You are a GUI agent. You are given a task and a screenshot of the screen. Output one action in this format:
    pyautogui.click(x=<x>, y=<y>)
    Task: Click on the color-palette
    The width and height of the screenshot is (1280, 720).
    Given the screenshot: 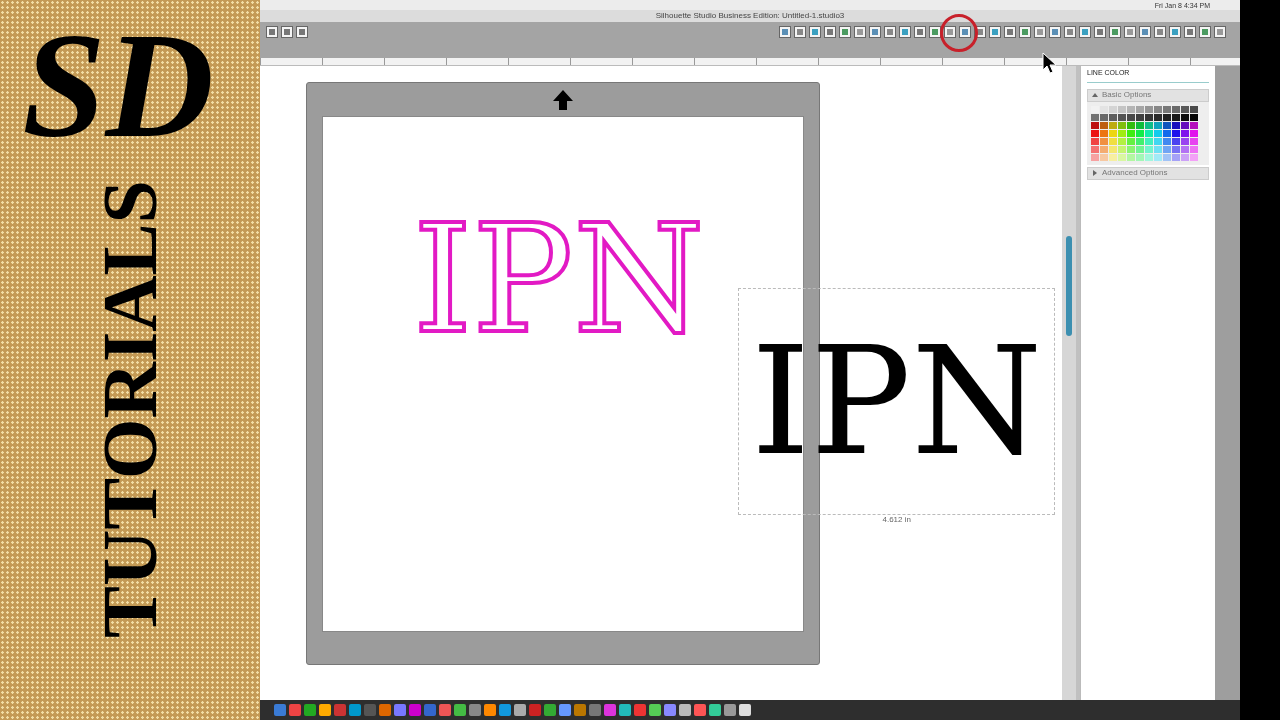 What is the action you would take?
    pyautogui.click(x=1148, y=133)
    